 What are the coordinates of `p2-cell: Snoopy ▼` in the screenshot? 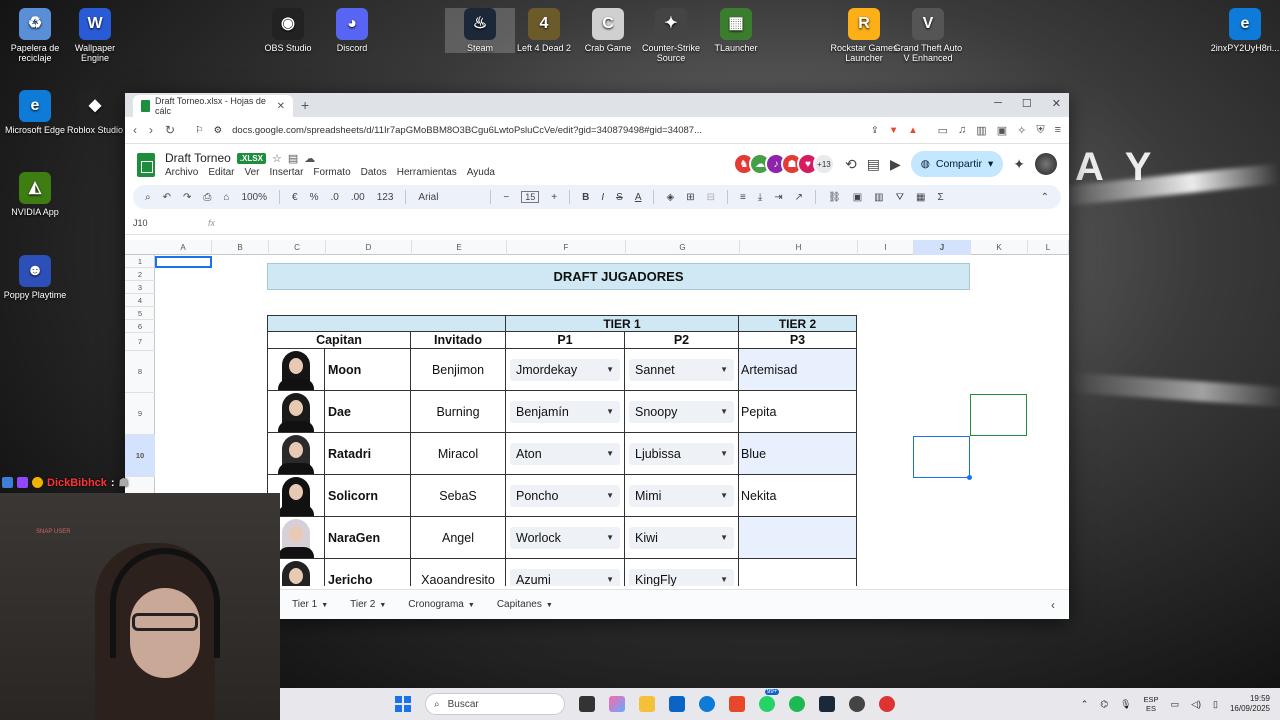 It's located at (681, 411).